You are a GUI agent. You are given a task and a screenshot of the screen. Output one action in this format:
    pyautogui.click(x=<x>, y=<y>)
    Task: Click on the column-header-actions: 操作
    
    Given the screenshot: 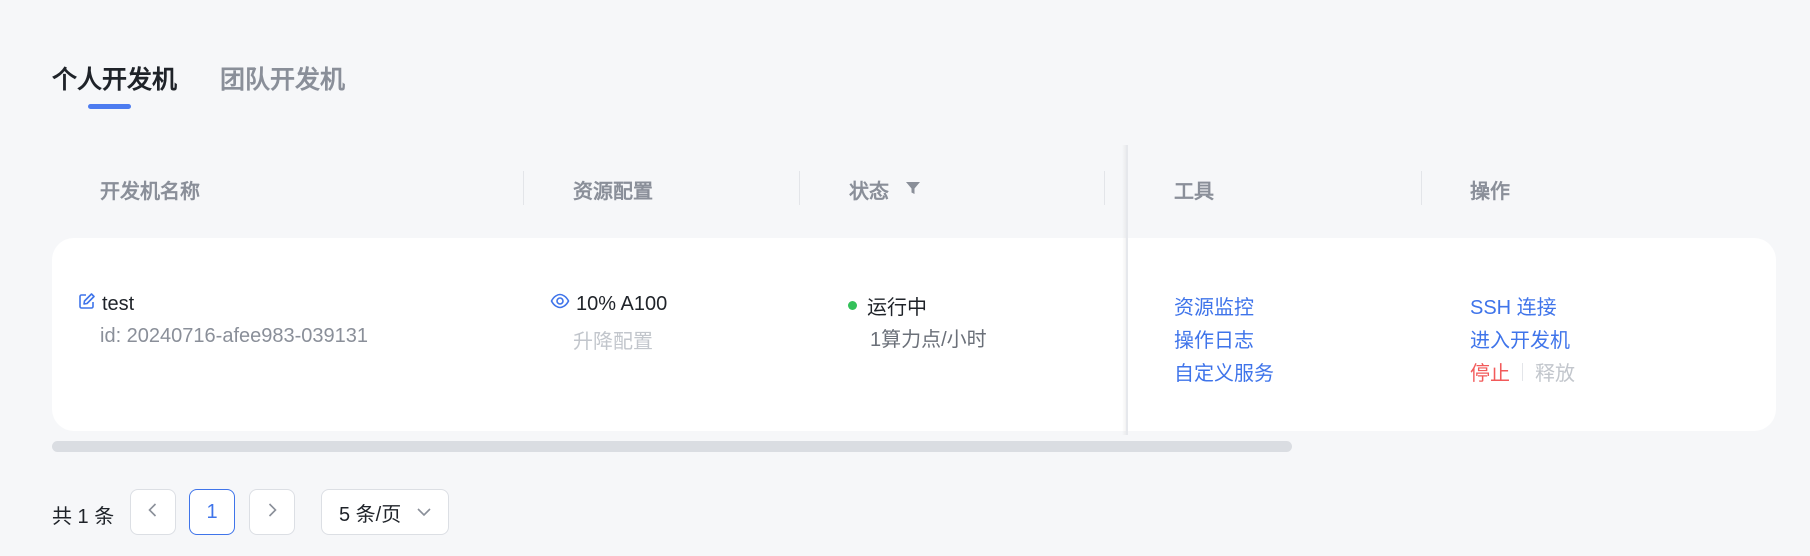 What is the action you would take?
    pyautogui.click(x=1490, y=192)
    